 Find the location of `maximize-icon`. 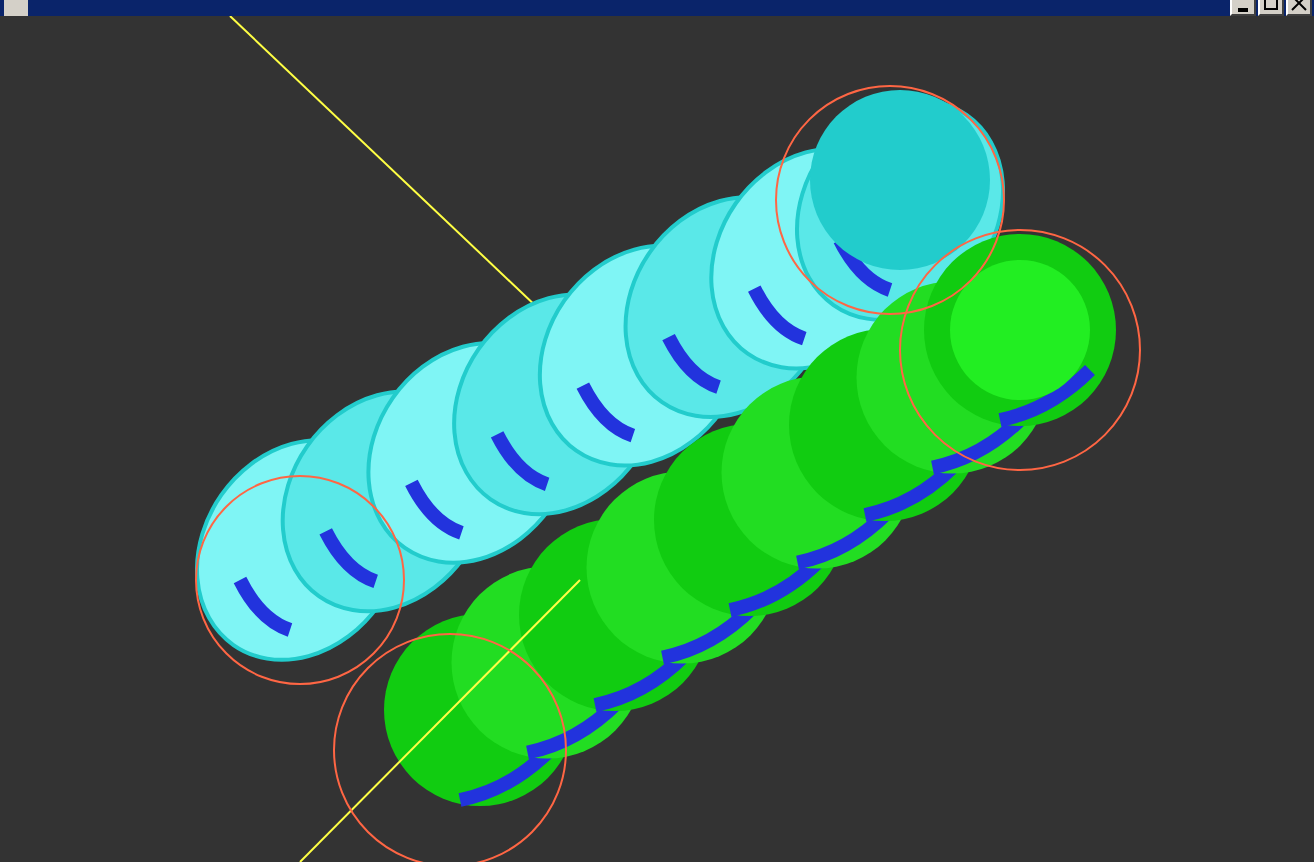

maximize-icon is located at coordinates (1271, 7).